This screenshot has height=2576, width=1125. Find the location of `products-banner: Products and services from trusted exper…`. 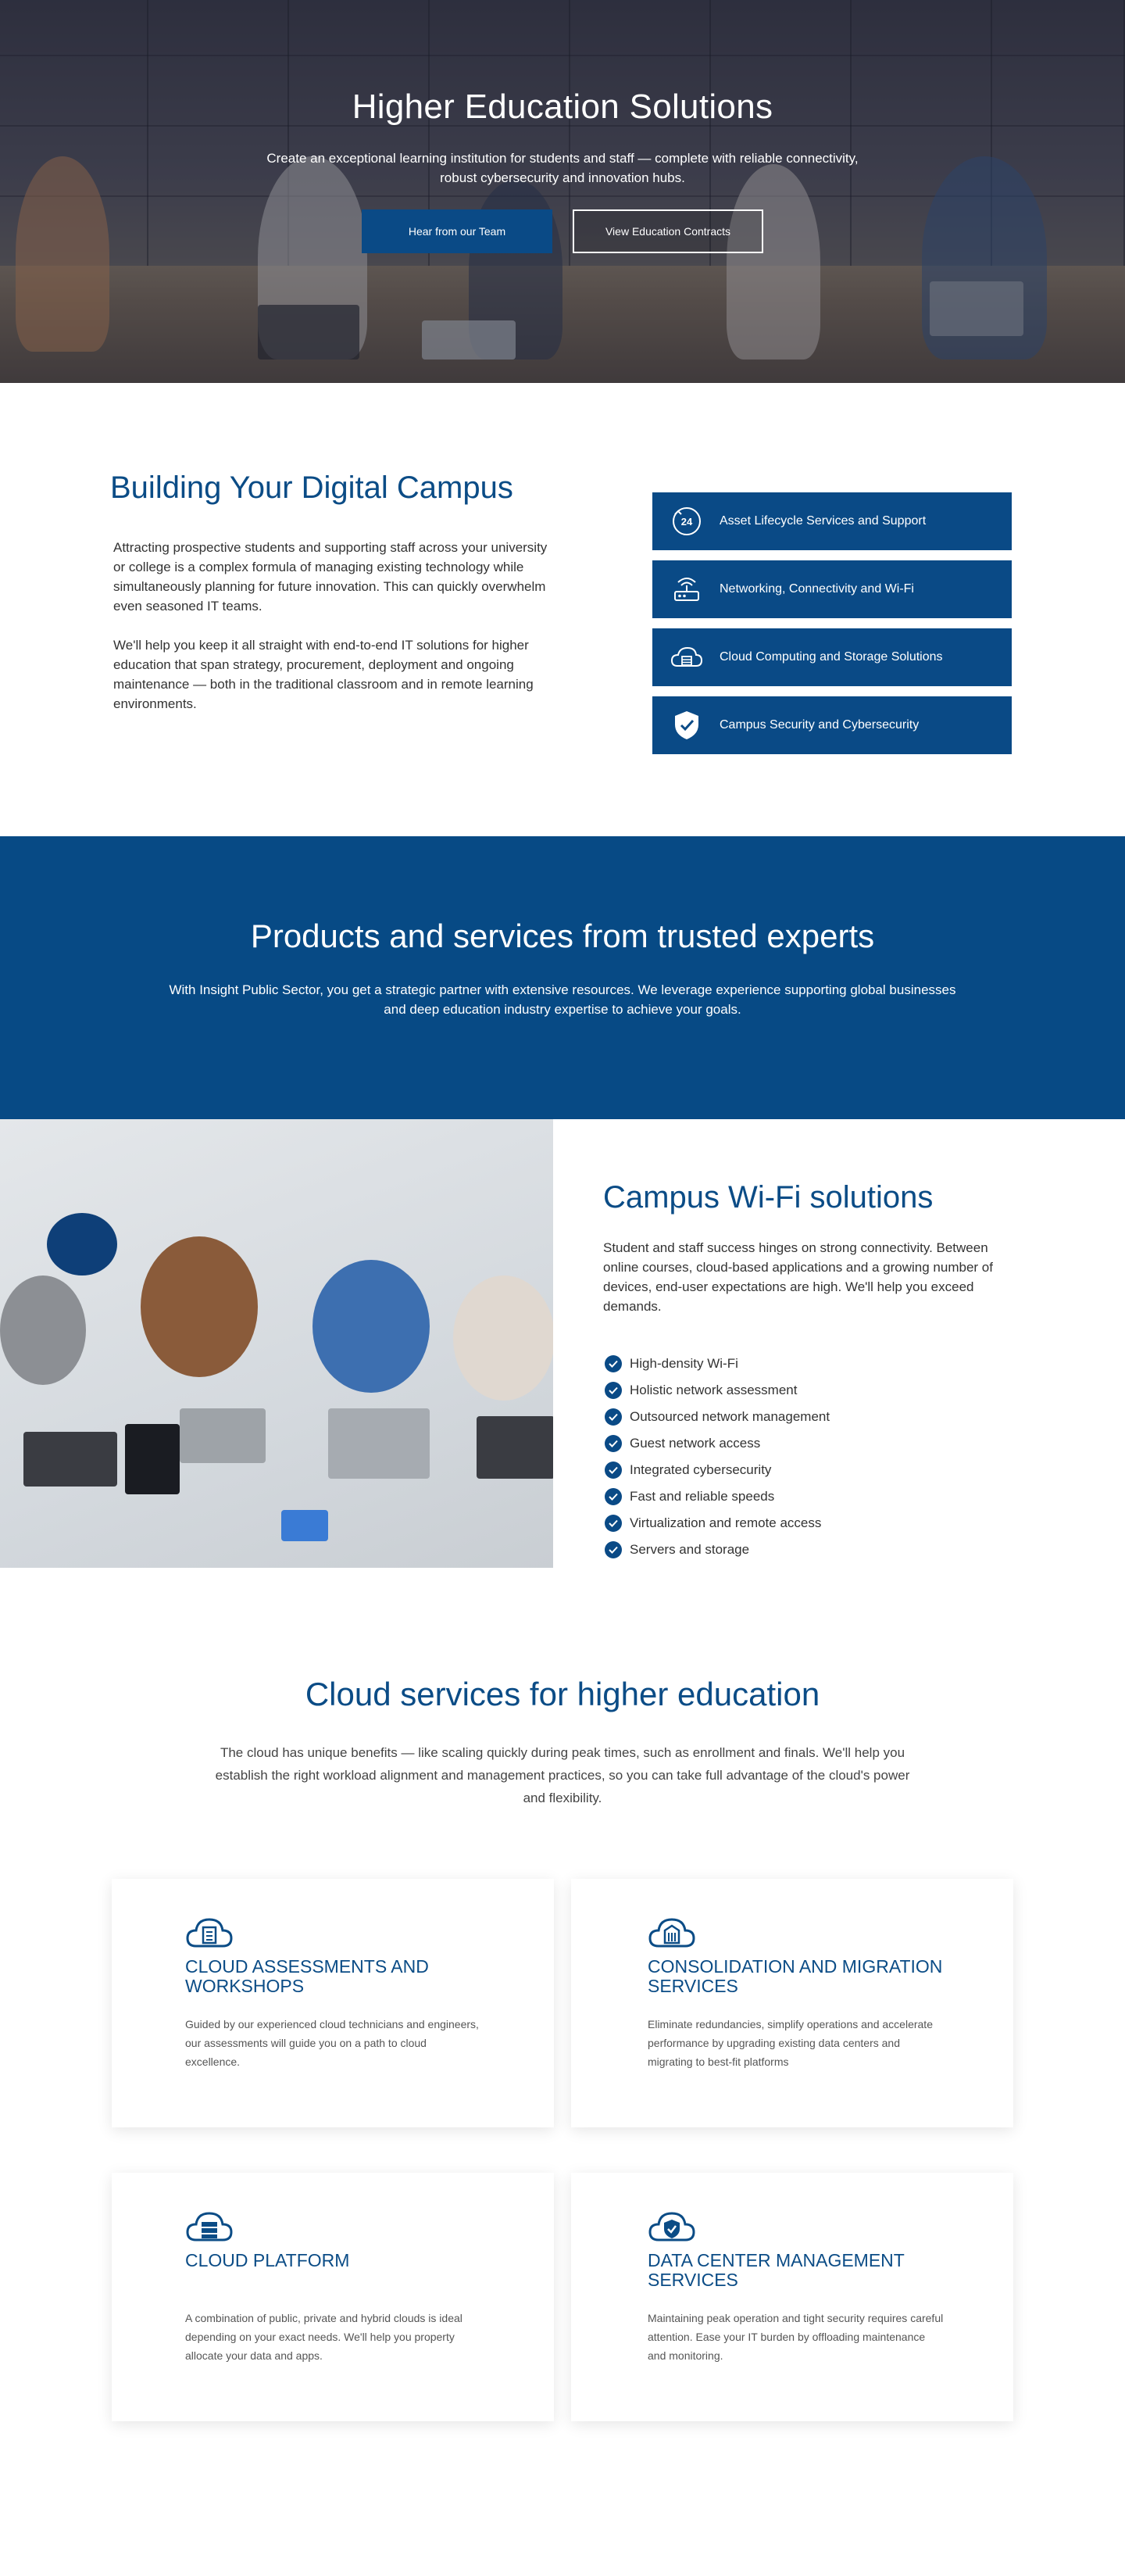

products-banner: Products and services from trusted exper… is located at coordinates (562, 977).